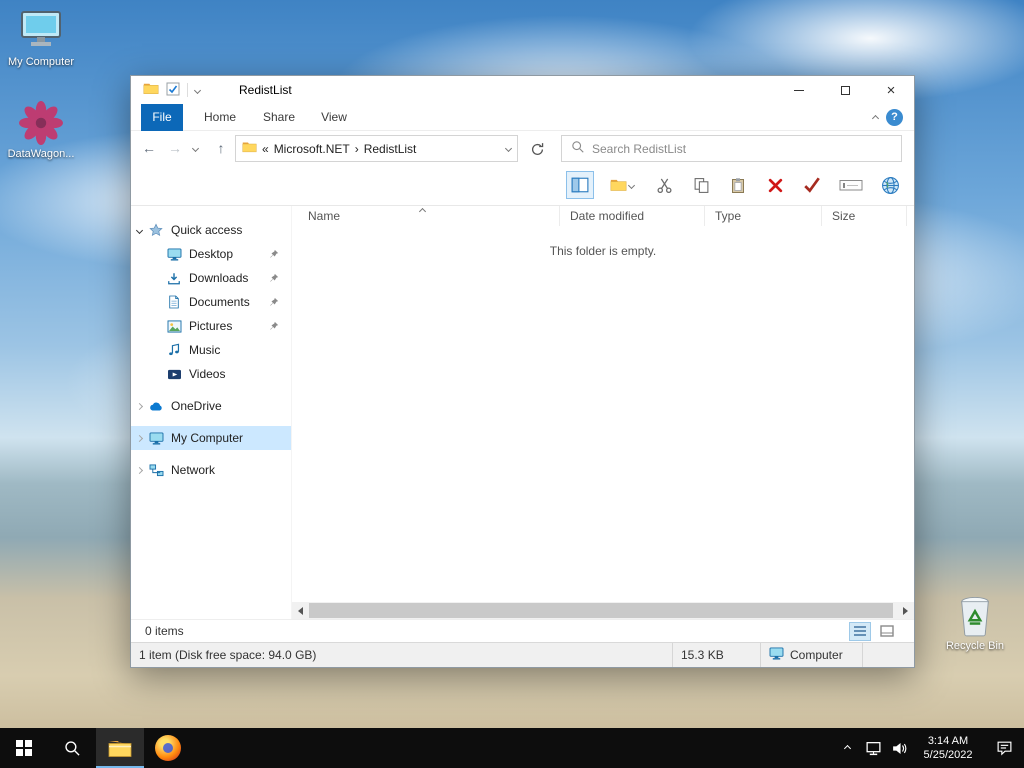 The image size is (1024, 768). I want to click on sidebar-item-label: Desktop, so click(211, 254).